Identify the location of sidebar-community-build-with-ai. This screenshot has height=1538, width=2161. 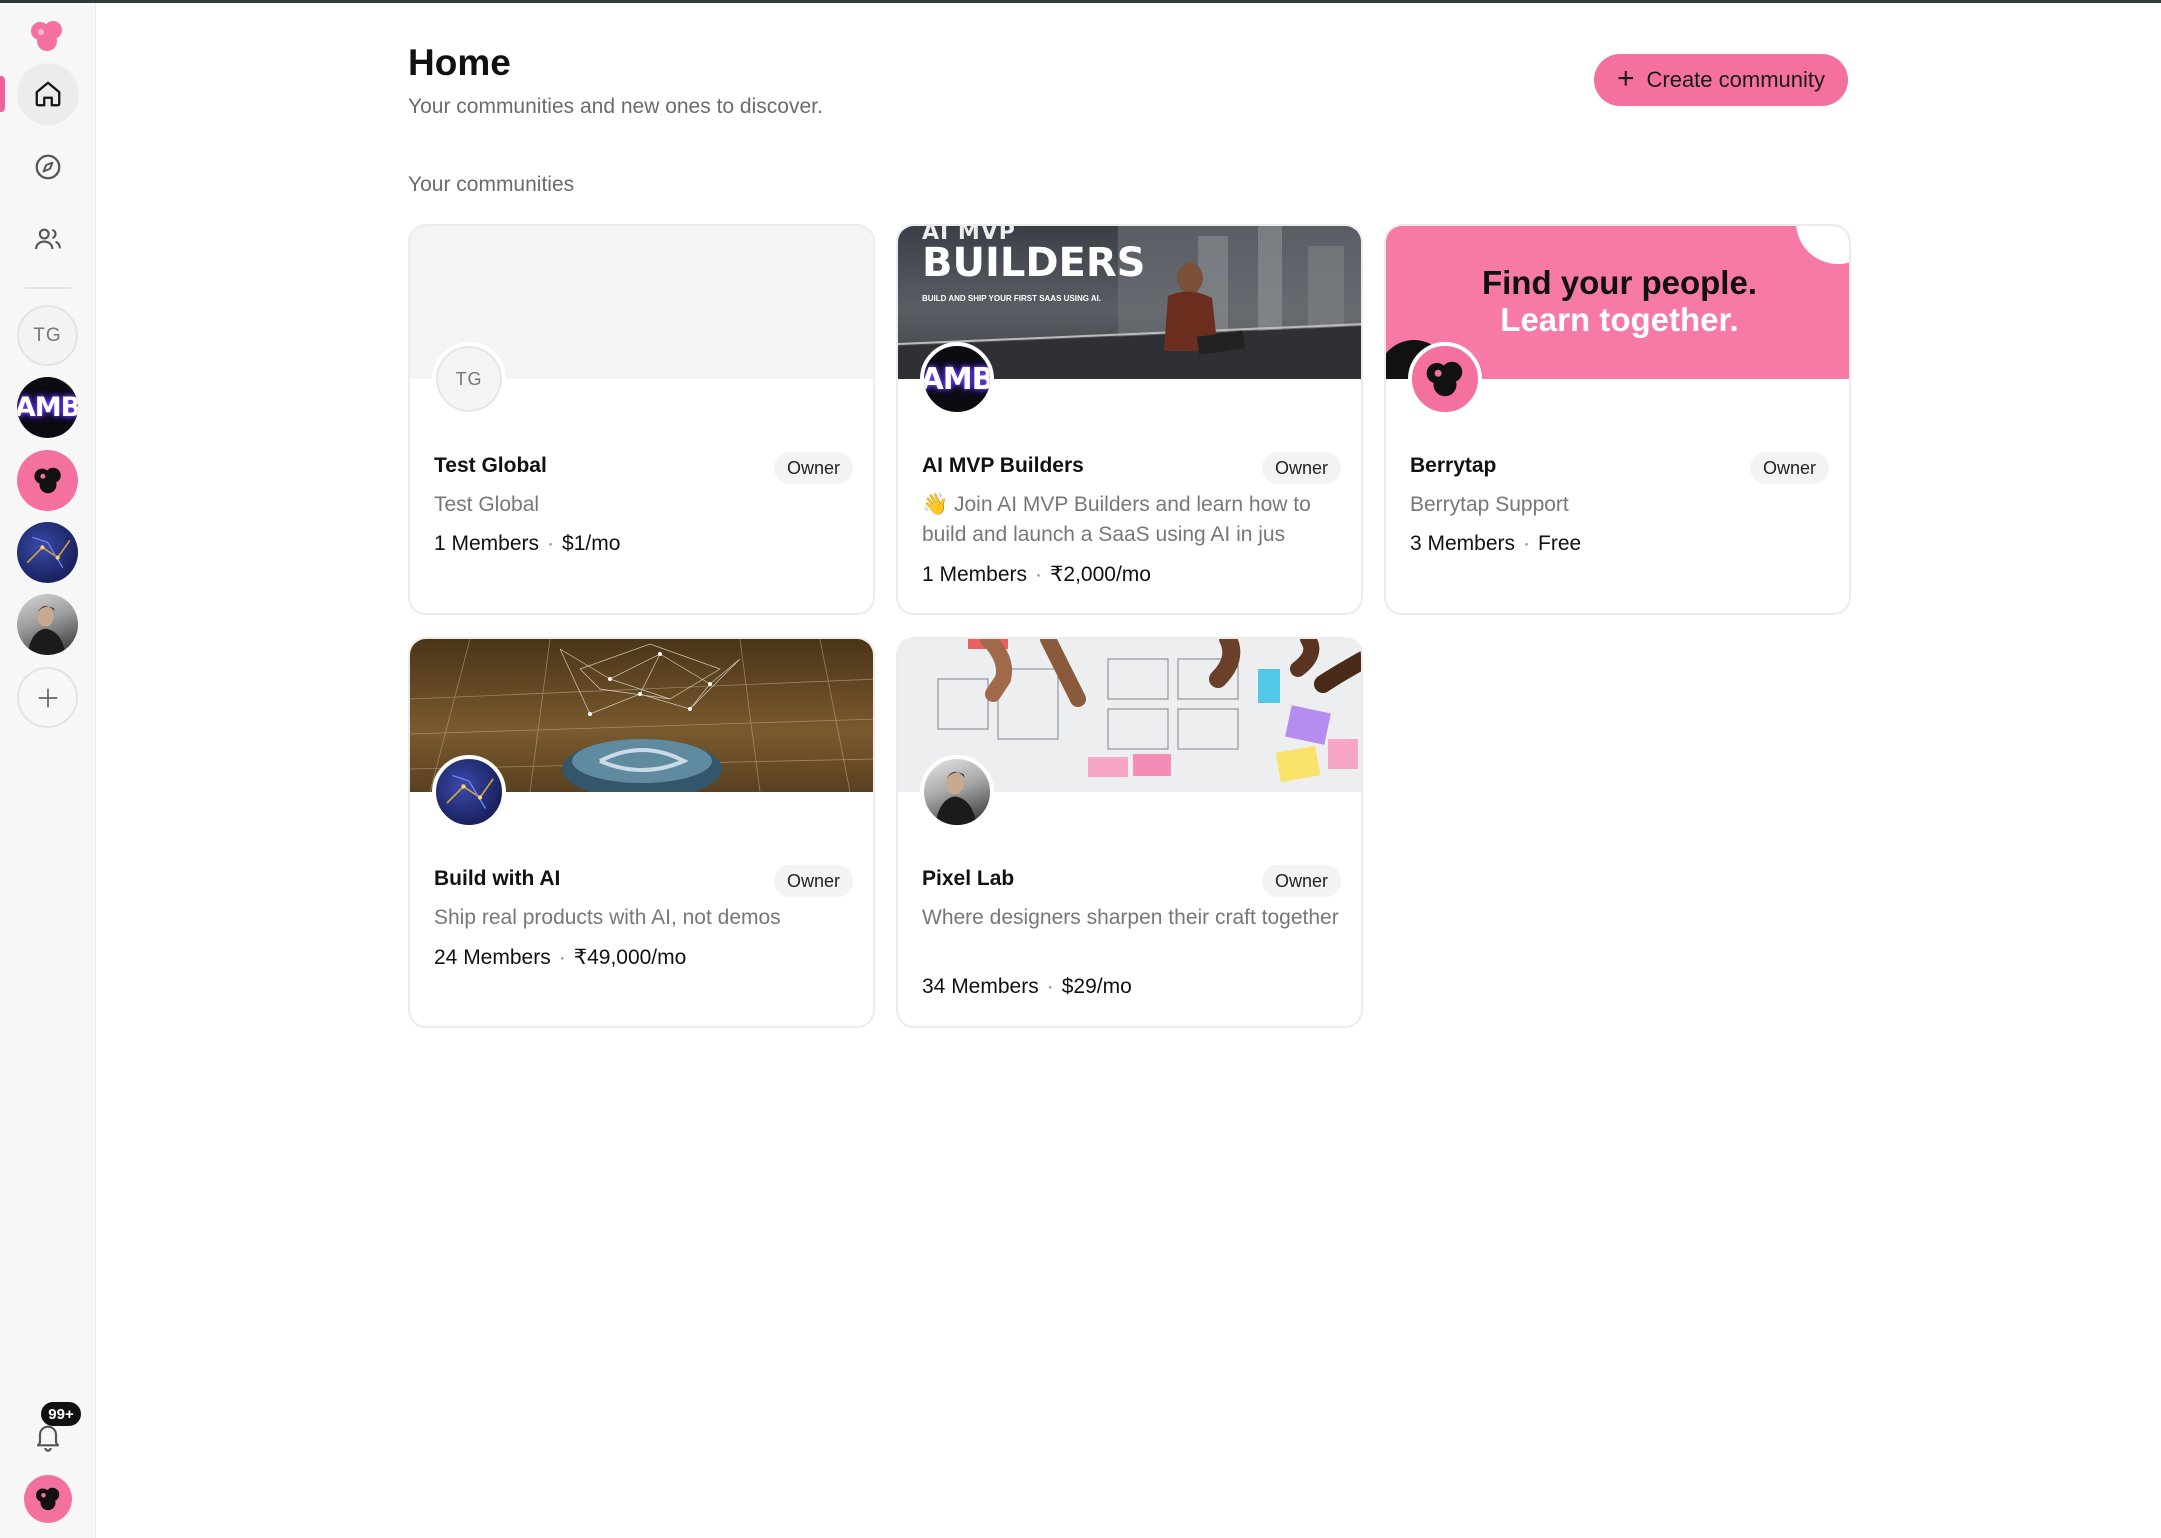
(47, 552).